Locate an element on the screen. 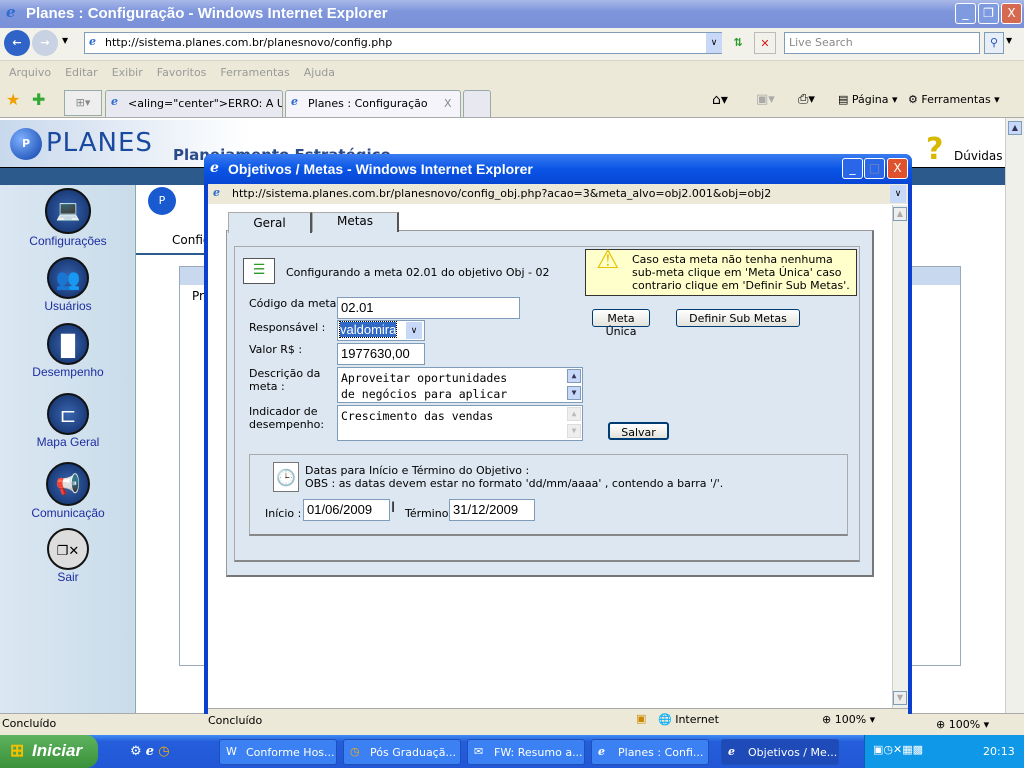 This screenshot has width=1024, height=768. new-tab-button is located at coordinates (477, 103).